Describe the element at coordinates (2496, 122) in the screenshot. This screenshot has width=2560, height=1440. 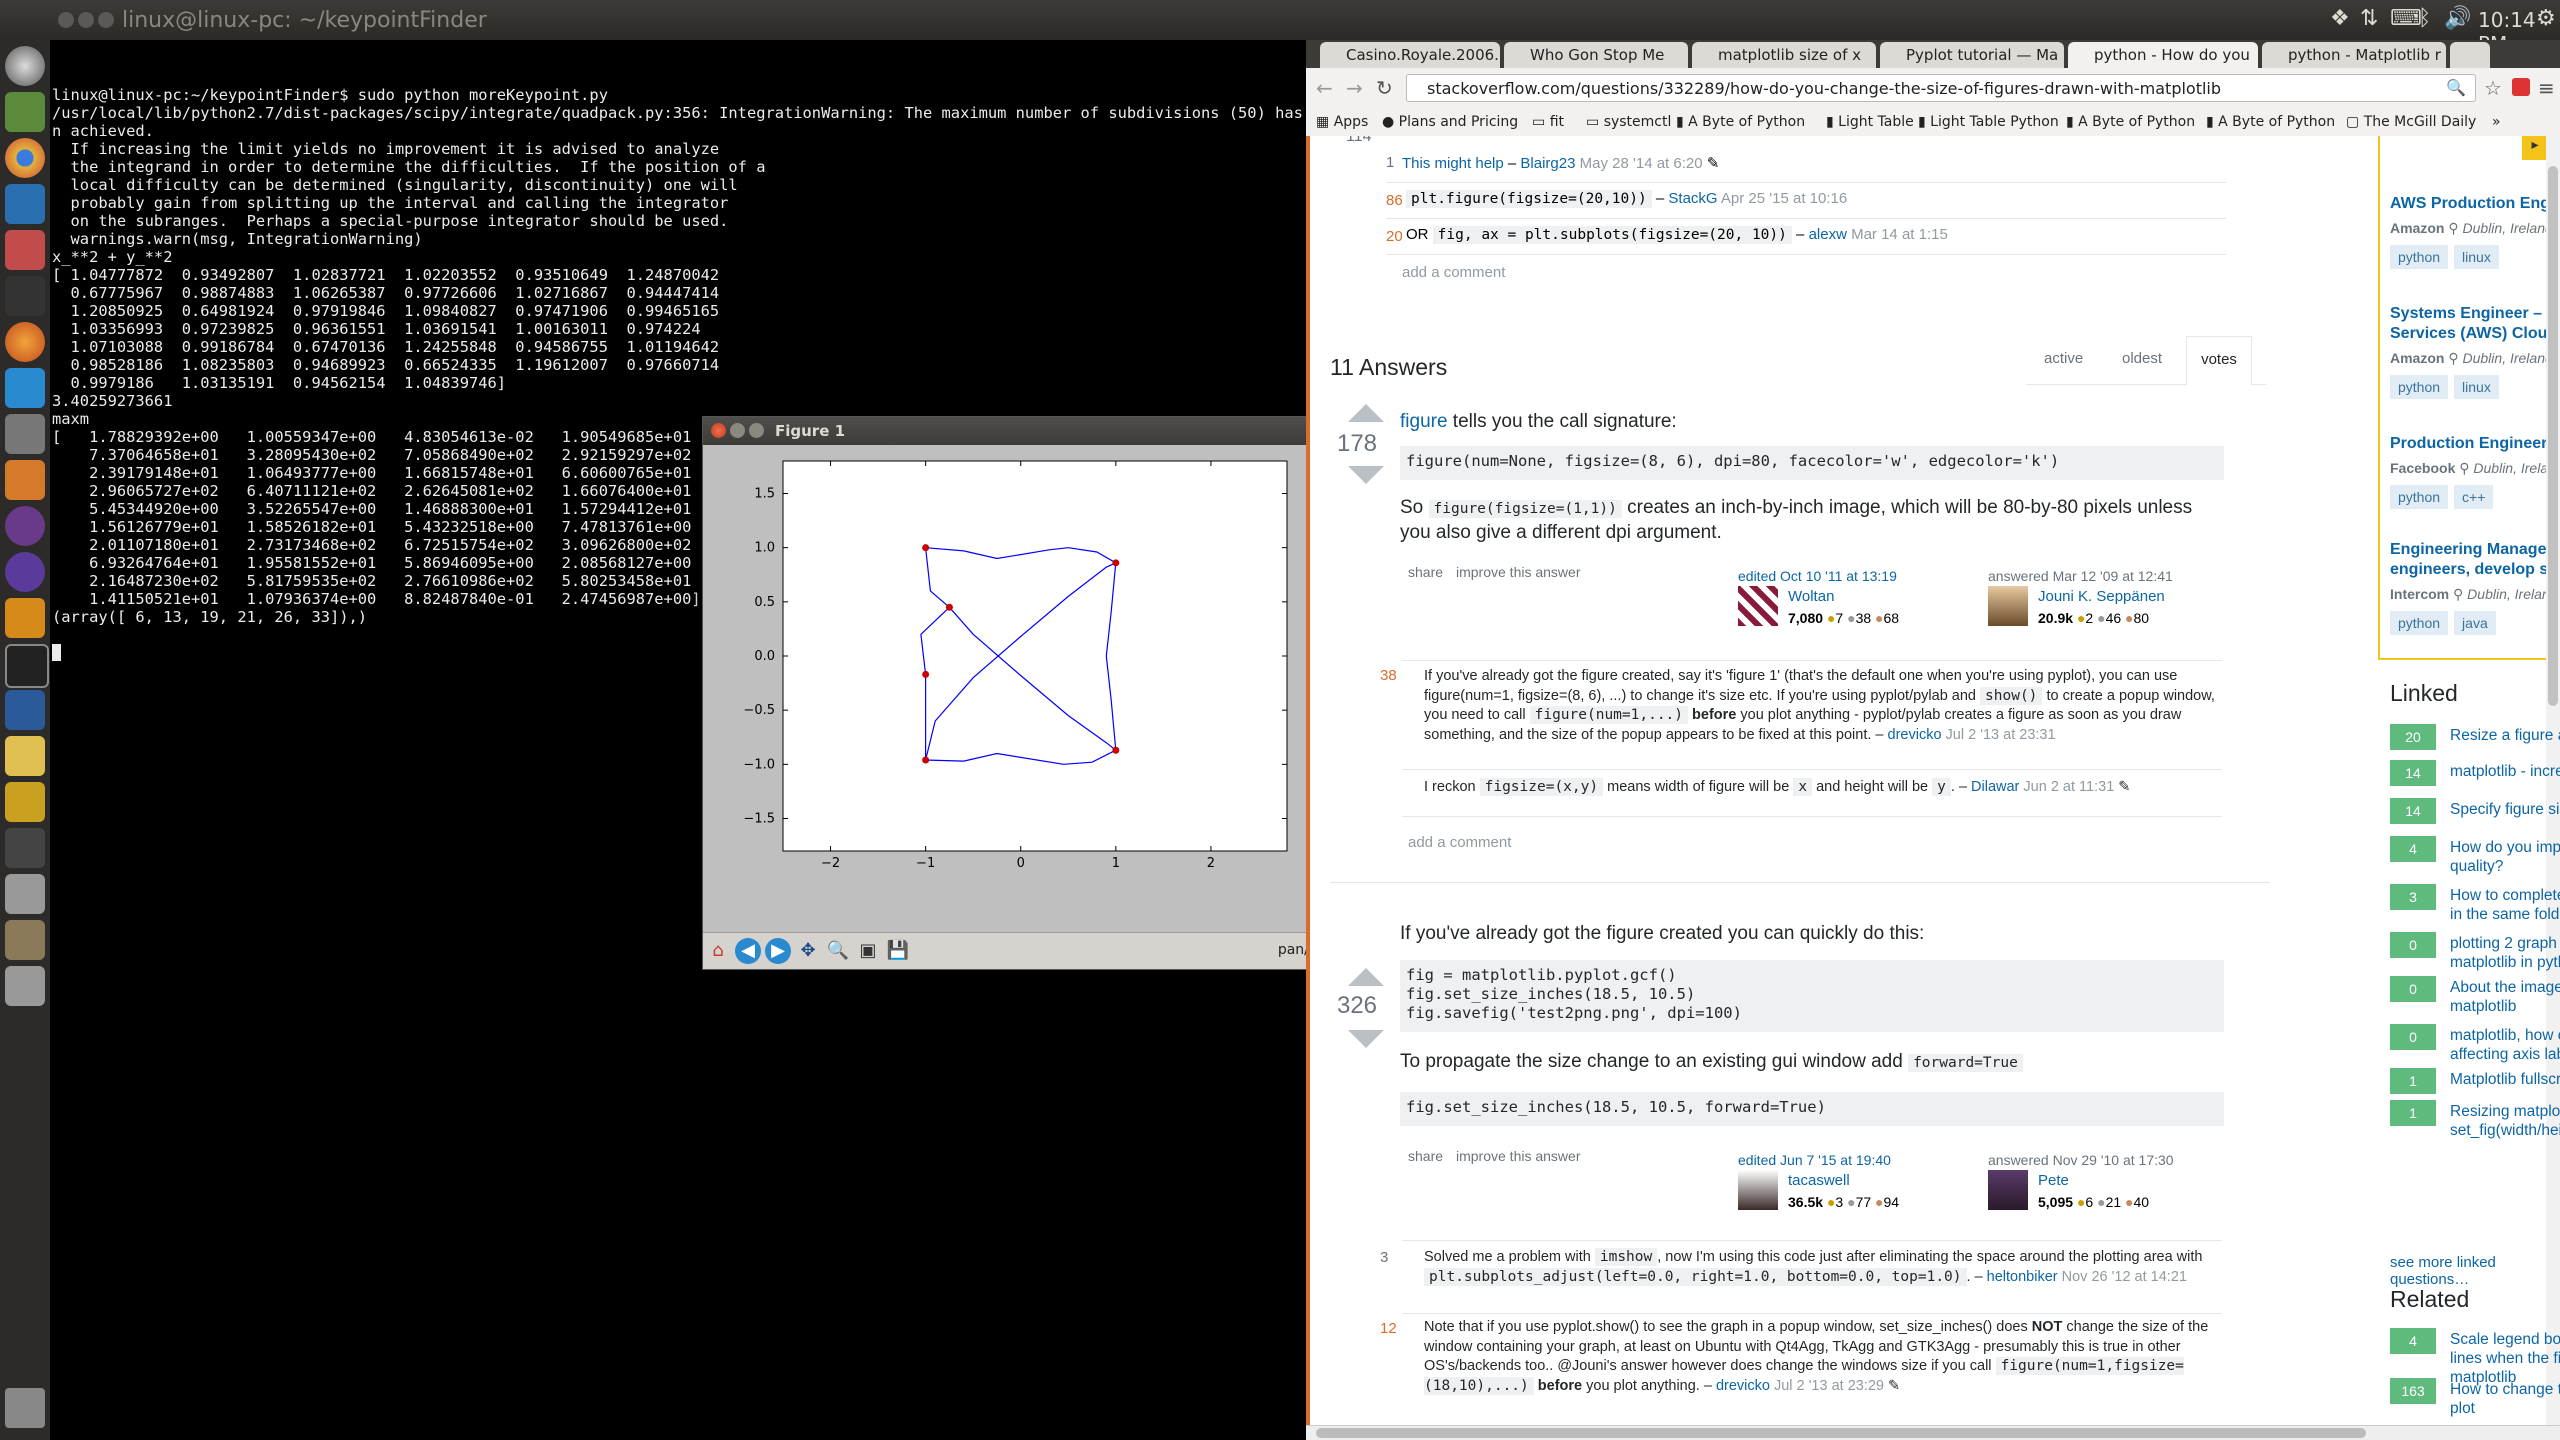
I see `bookmarks-more: »` at that location.